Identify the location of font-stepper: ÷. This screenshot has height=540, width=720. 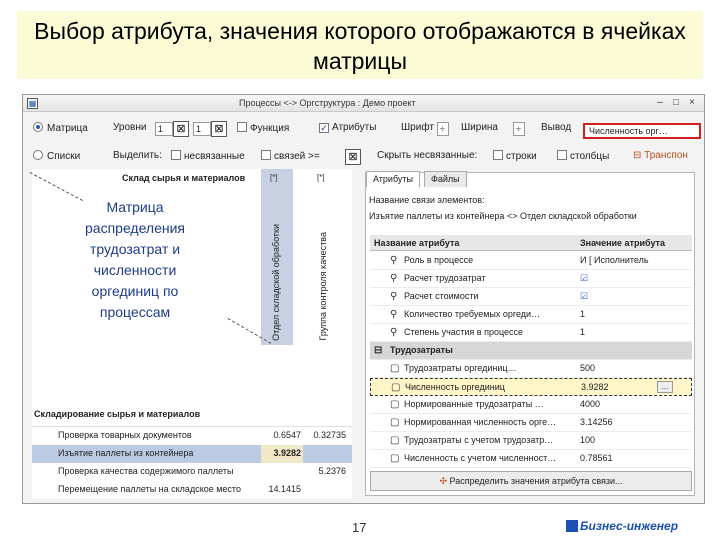
(443, 129).